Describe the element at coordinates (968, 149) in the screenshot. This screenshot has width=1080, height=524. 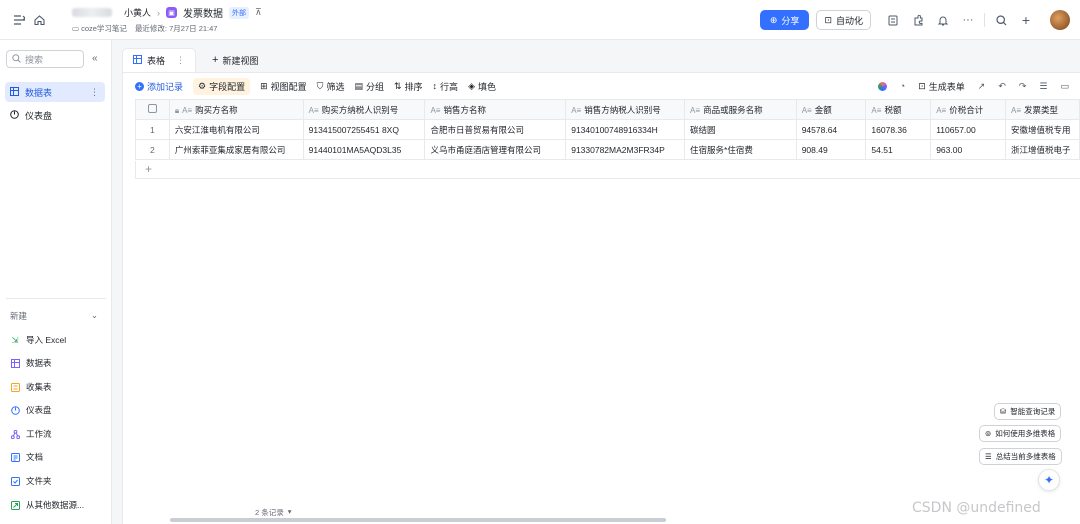
I see `table-cell: 963.00` at that location.